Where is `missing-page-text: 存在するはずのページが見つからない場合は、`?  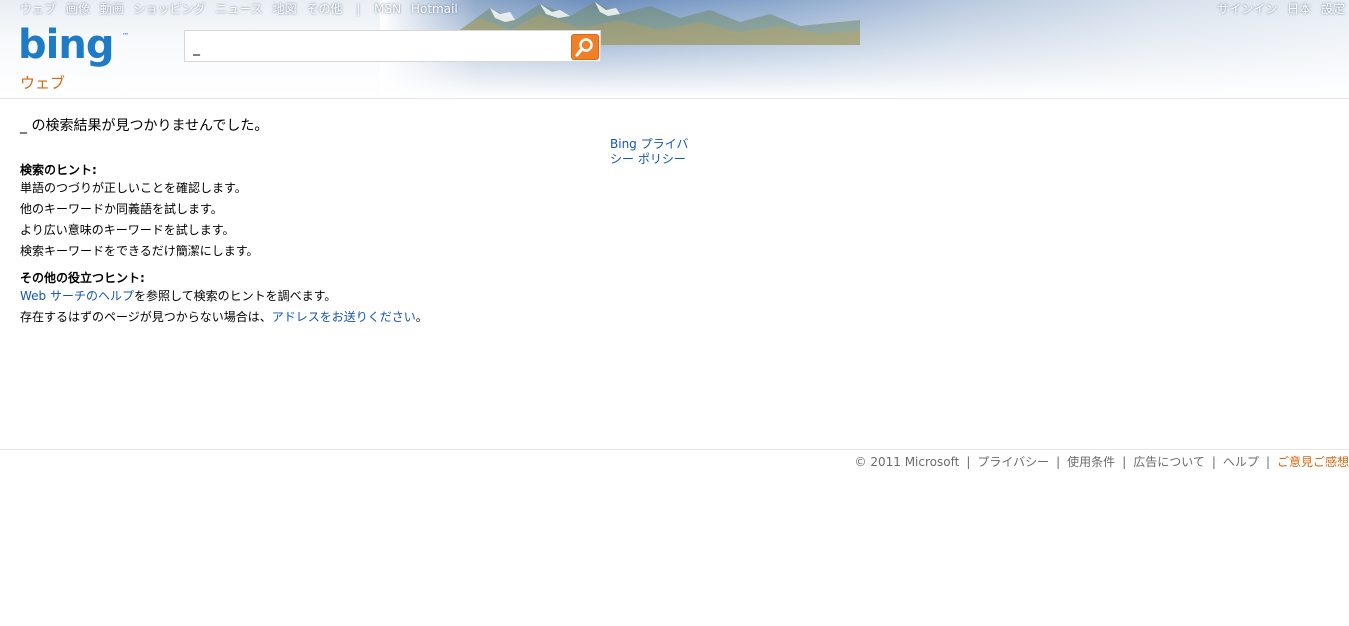 missing-page-text: 存在するはずのページが見つからない場合は、 is located at coordinates (146, 317).